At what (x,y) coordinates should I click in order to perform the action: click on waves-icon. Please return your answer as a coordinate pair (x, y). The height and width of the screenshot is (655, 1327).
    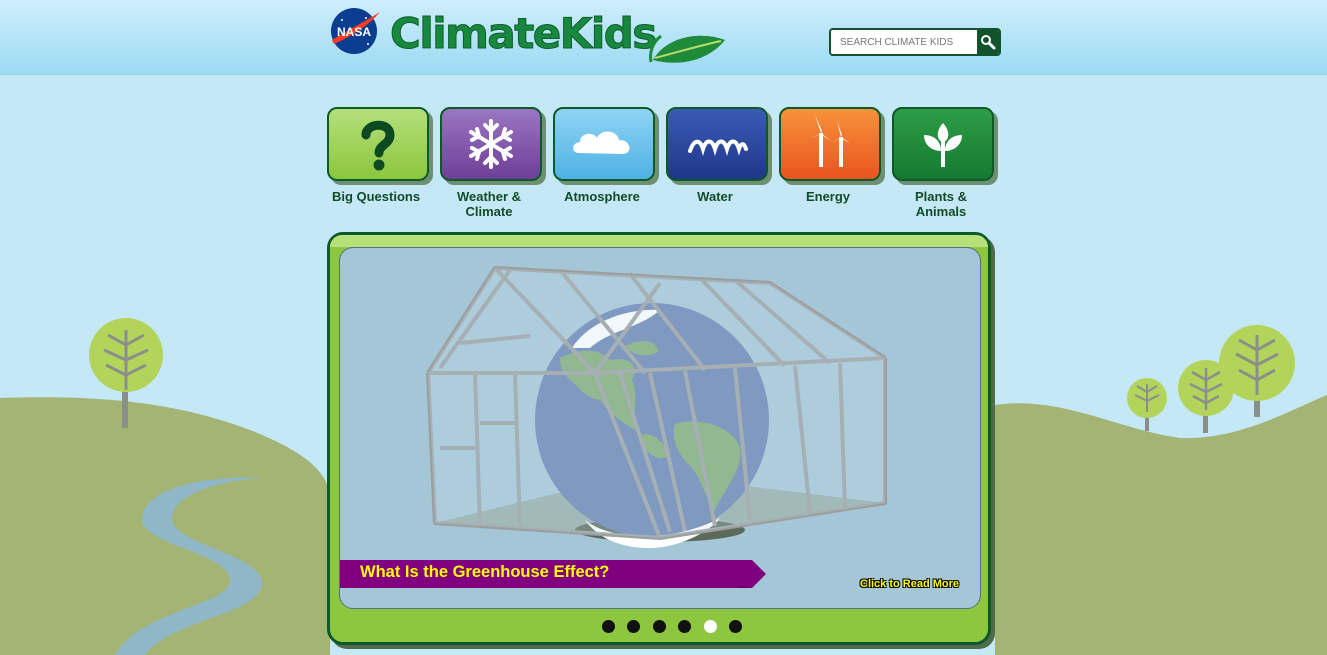
    Looking at the image, I should click on (718, 147).